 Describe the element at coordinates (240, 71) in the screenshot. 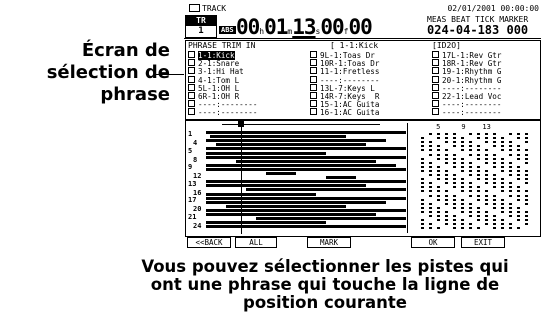

I see `phrase-item: 3-1:Hi Hat` at that location.